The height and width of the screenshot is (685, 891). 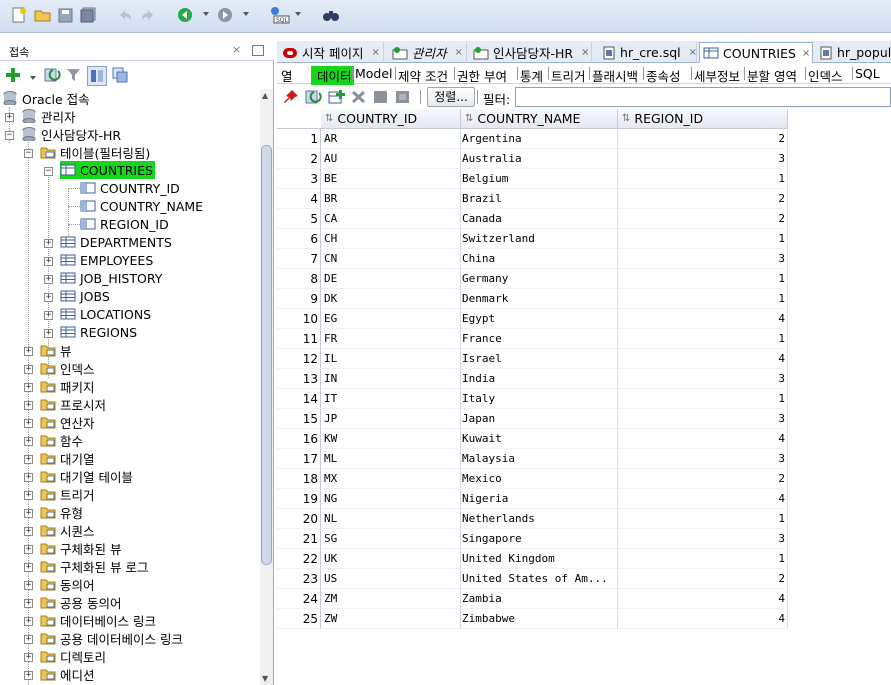 What do you see at coordinates (532, 299) in the screenshot?
I see `table-row: 9 DK Denmark 1` at bounding box center [532, 299].